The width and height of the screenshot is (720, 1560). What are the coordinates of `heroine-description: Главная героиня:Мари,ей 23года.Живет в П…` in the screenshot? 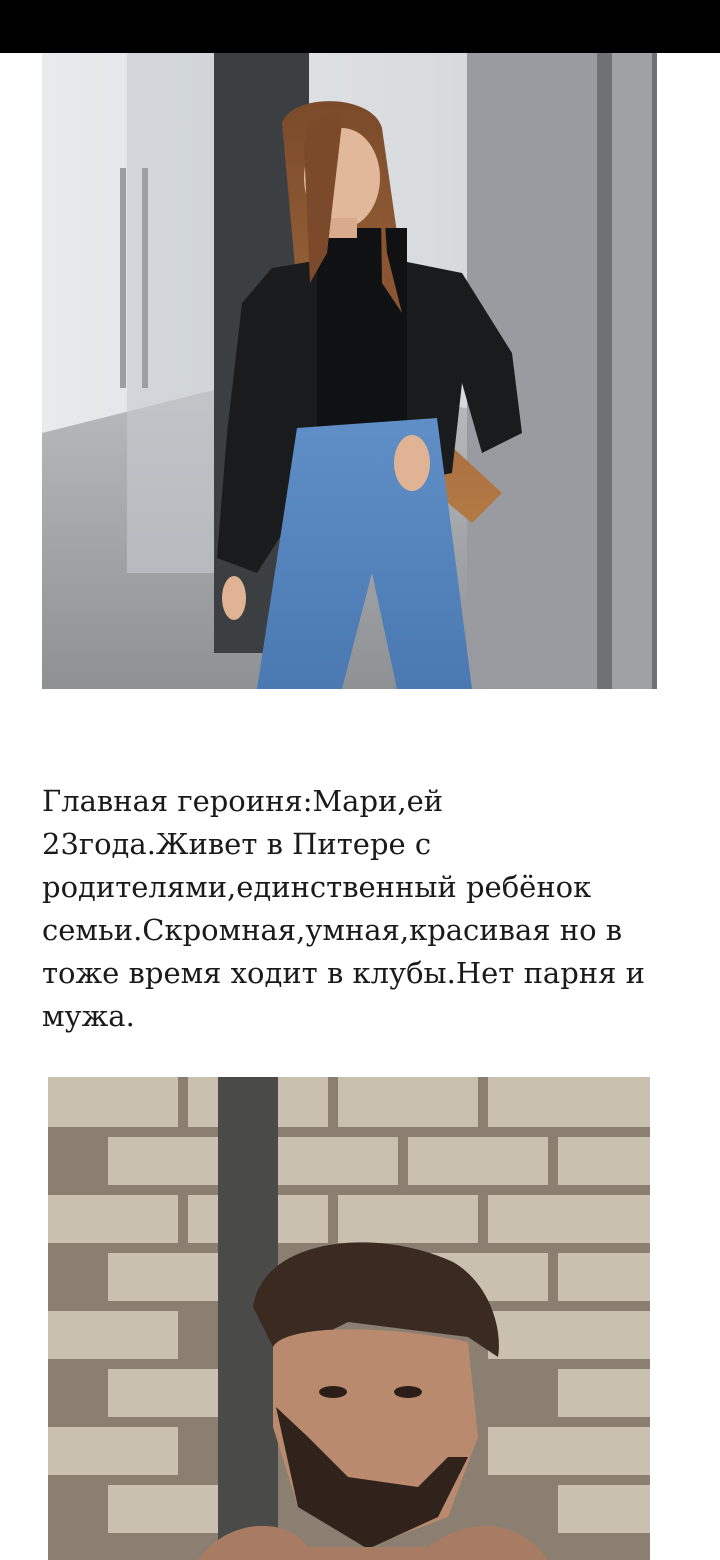 It's located at (343, 908).